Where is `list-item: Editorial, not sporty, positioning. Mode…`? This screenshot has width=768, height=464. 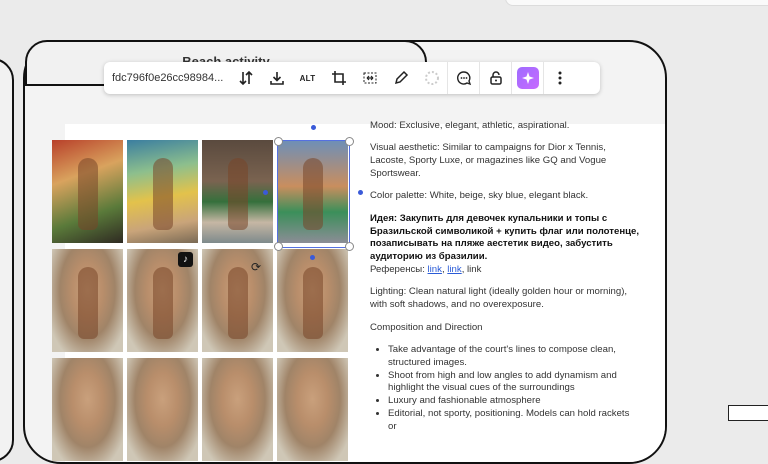 list-item: Editorial, not sporty, positioning. Mode… is located at coordinates (514, 421).